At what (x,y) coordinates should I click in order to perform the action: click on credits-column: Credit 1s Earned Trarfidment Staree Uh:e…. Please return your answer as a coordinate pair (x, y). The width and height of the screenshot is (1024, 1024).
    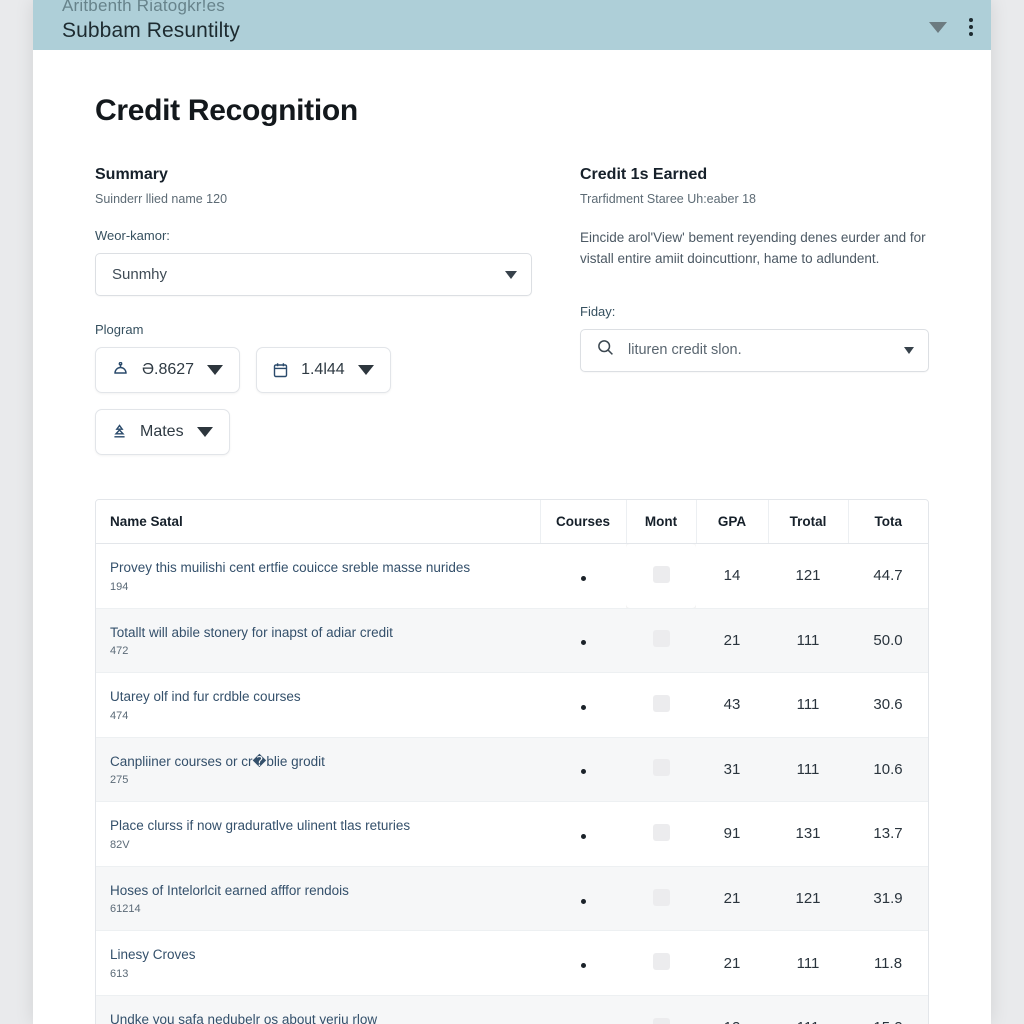
    Looking at the image, I should click on (754, 310).